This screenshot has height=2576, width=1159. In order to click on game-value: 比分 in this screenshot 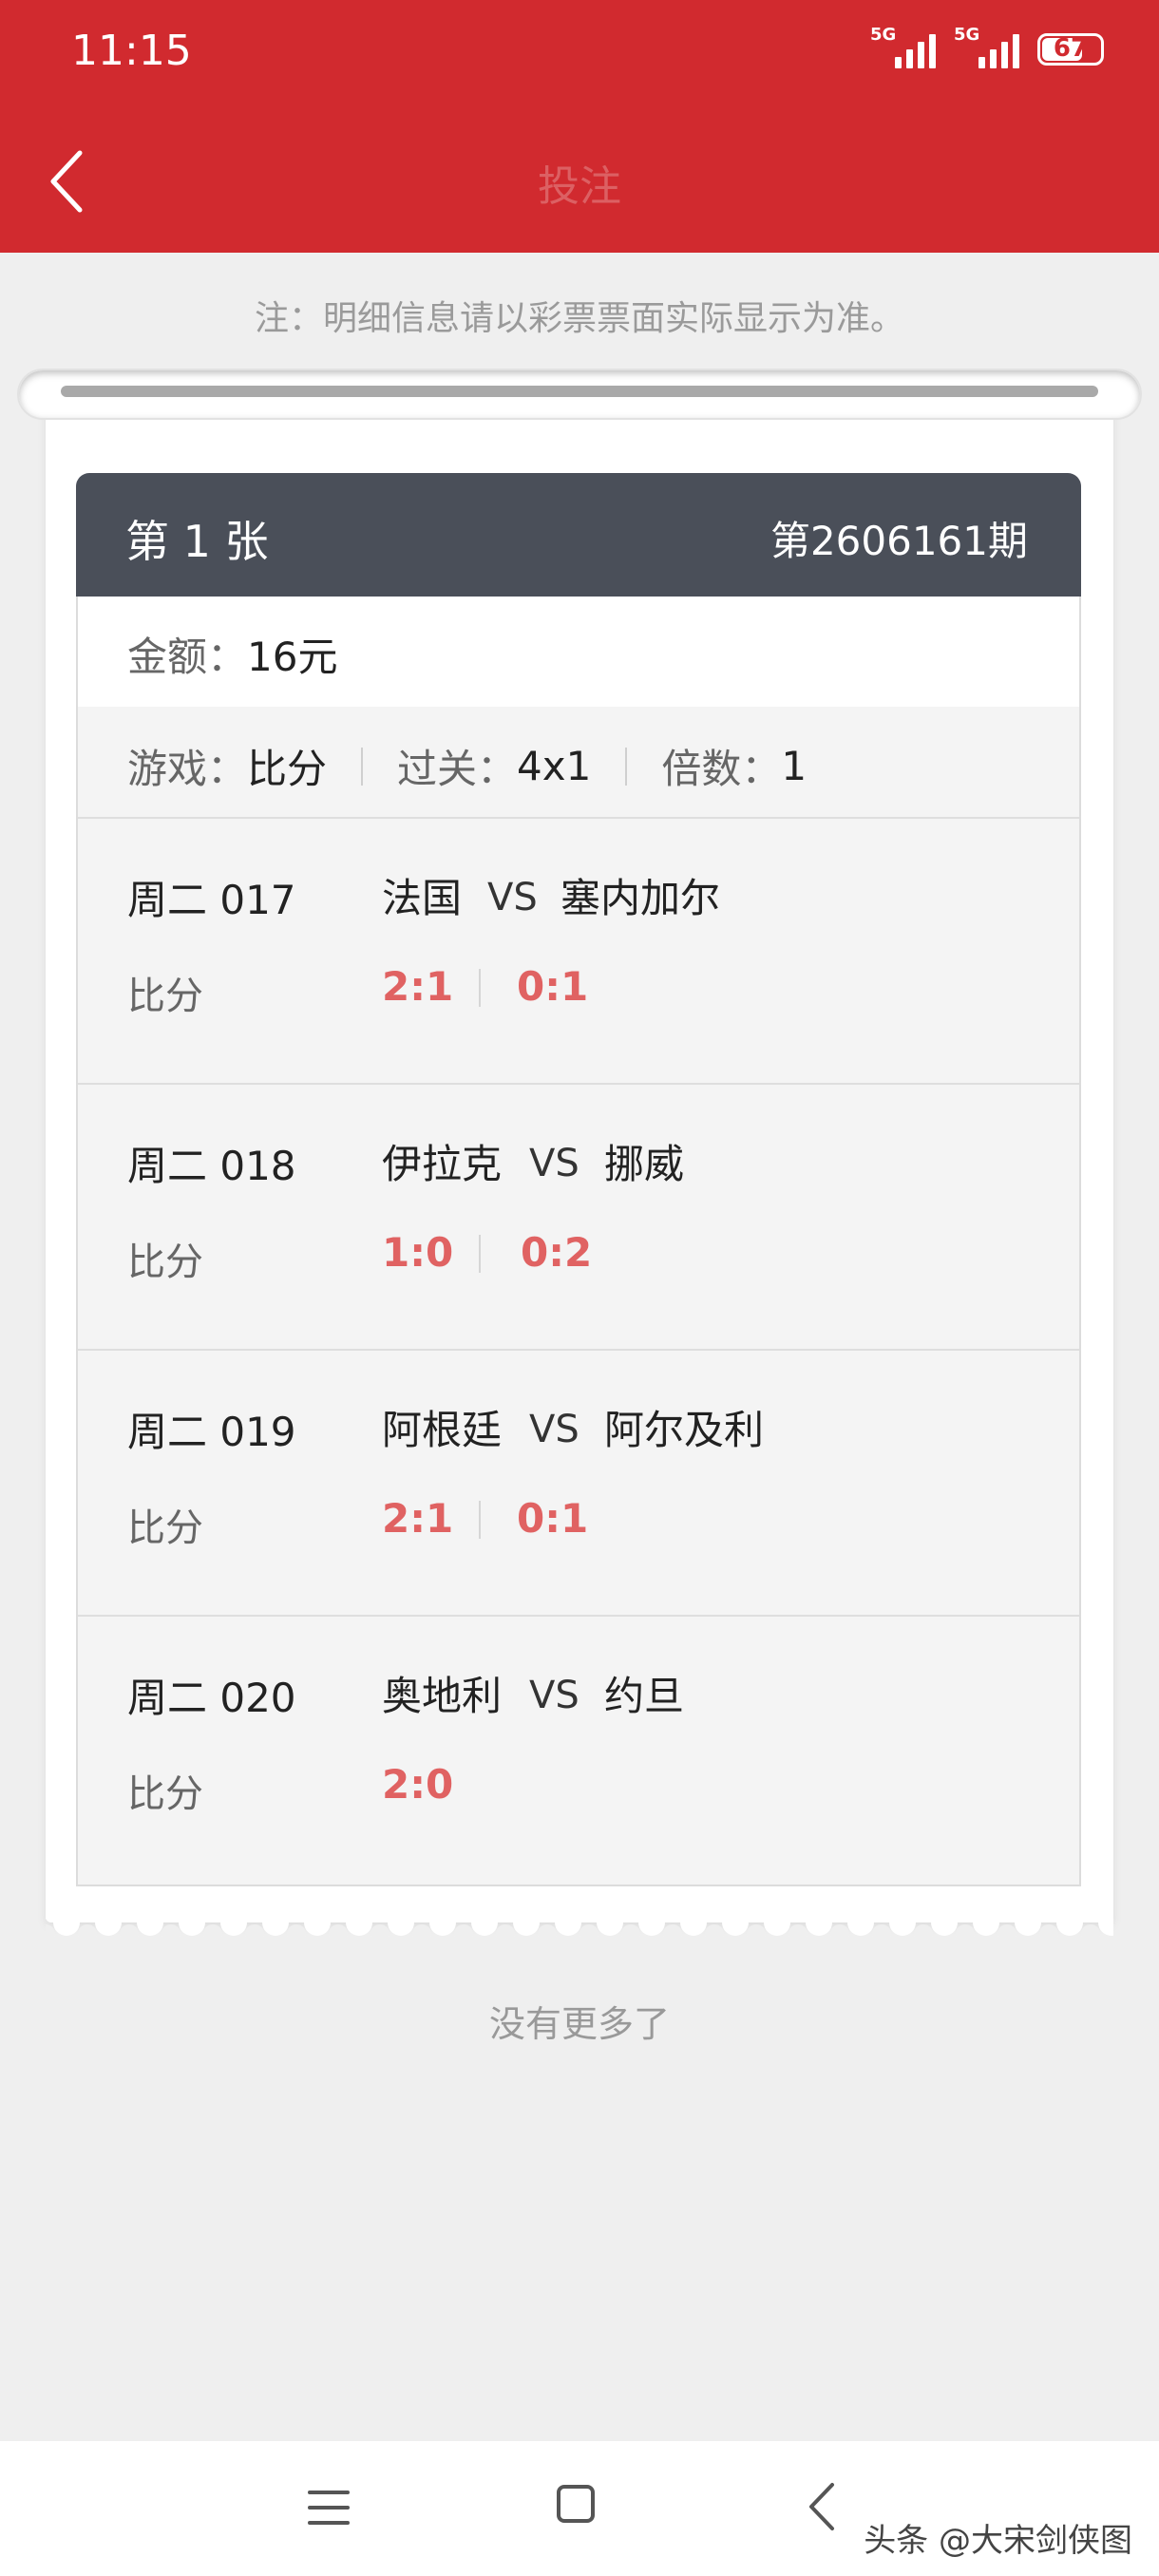, I will do `click(287, 769)`.